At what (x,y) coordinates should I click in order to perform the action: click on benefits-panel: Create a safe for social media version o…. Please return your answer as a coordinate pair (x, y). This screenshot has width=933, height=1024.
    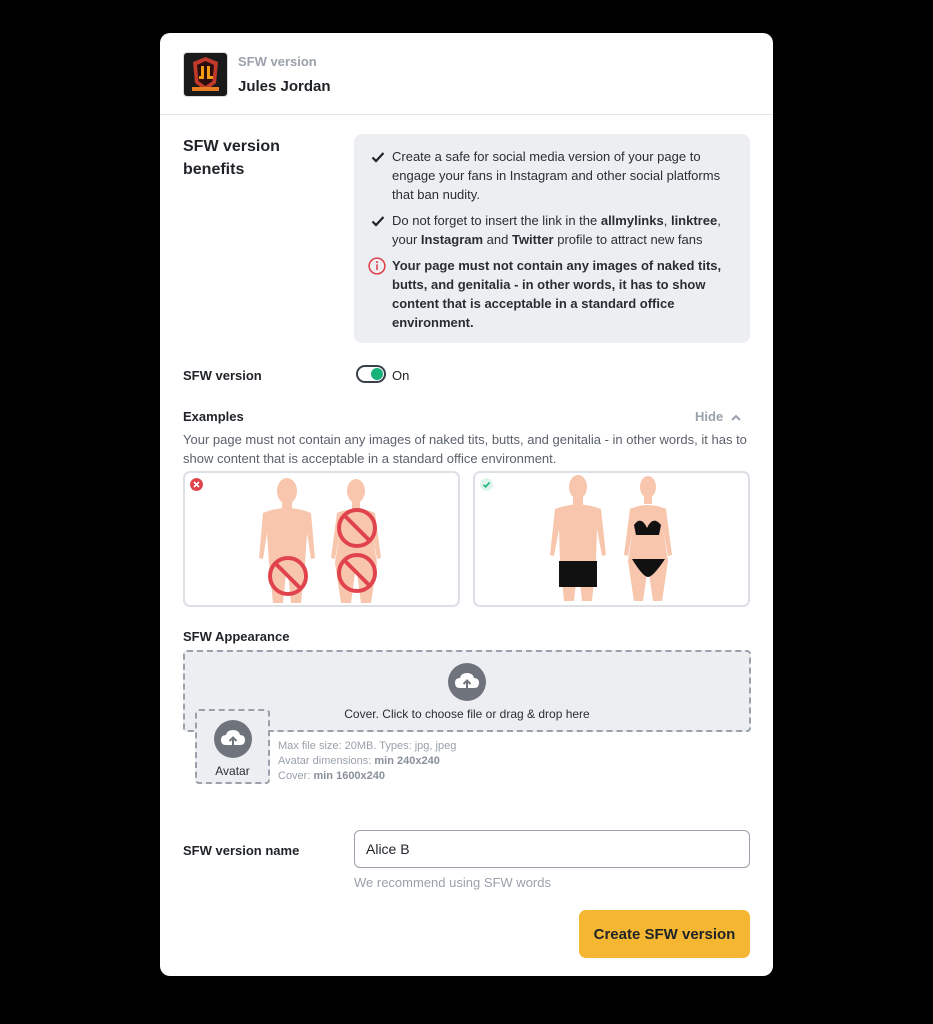
    Looking at the image, I should click on (552, 238).